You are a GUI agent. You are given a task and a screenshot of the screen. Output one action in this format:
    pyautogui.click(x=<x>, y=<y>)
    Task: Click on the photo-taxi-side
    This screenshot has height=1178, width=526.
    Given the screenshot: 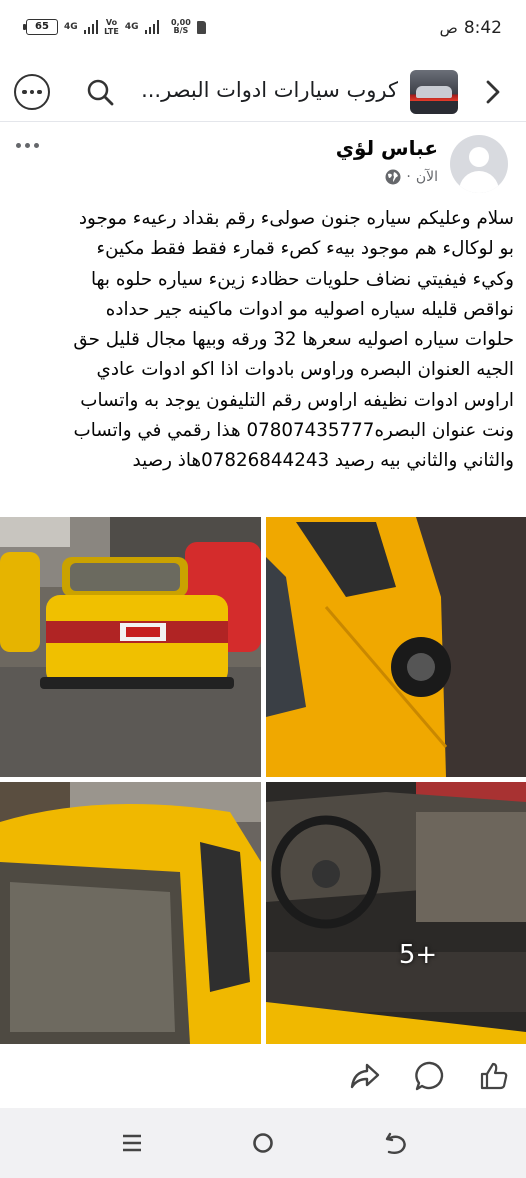 What is the action you would take?
    pyautogui.click(x=396, y=647)
    